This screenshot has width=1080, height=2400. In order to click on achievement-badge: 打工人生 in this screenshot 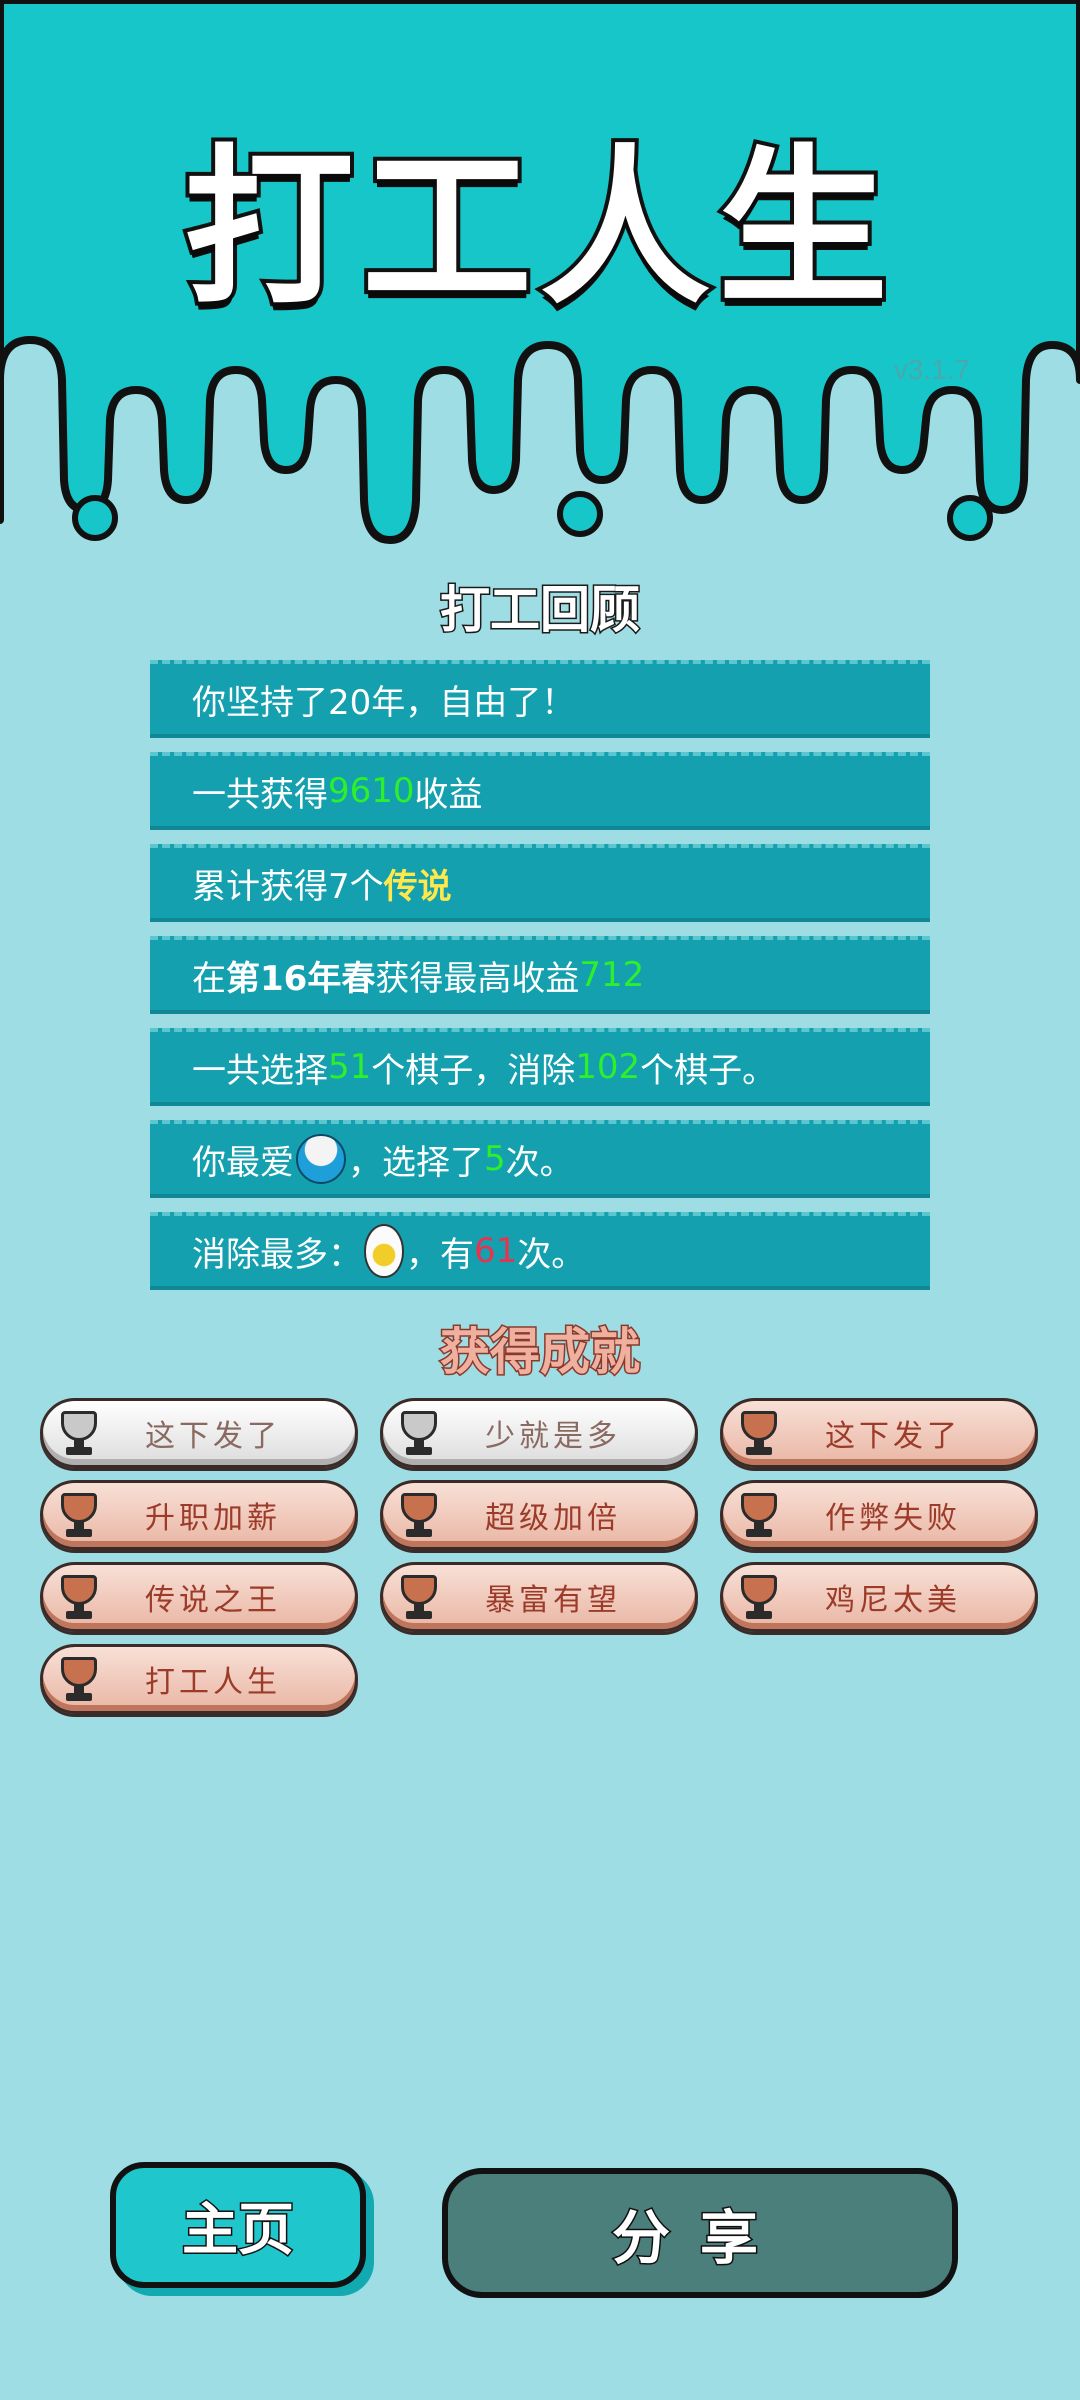, I will do `click(199, 1679)`.